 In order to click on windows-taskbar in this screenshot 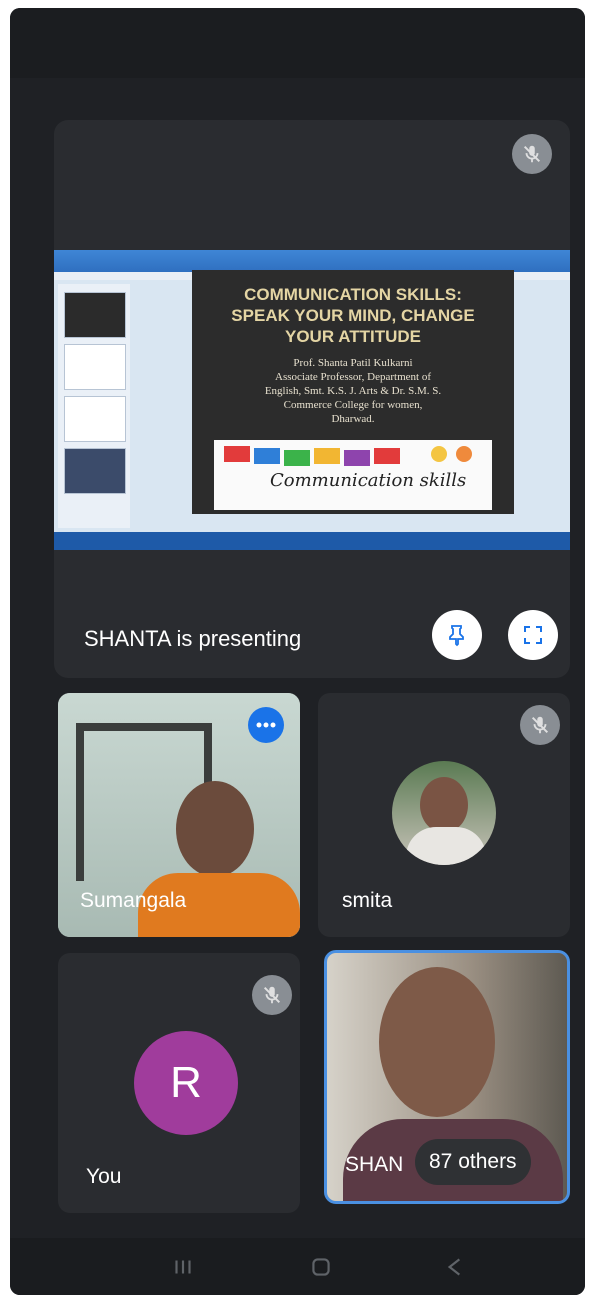, I will do `click(312, 541)`.